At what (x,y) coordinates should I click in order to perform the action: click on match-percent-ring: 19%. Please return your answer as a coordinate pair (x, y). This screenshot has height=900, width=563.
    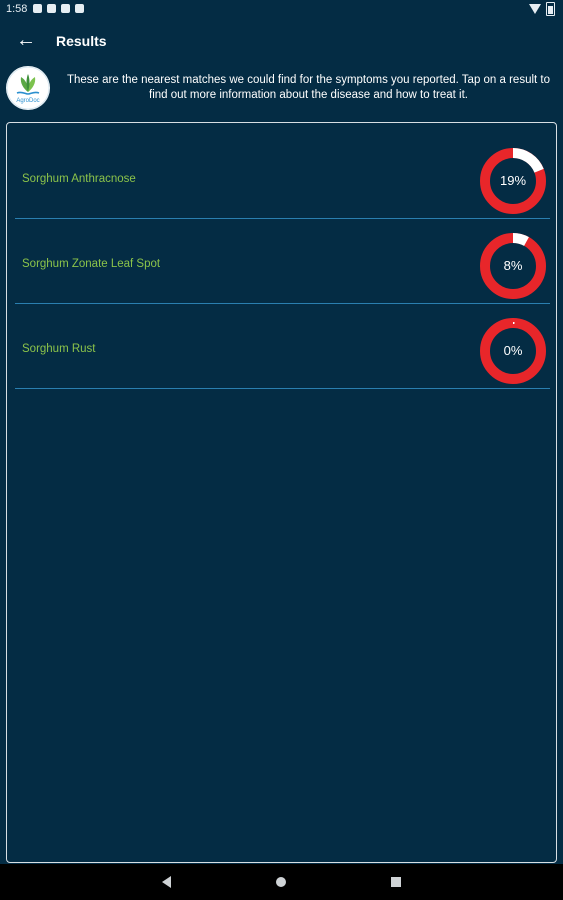
    Looking at the image, I should click on (513, 181).